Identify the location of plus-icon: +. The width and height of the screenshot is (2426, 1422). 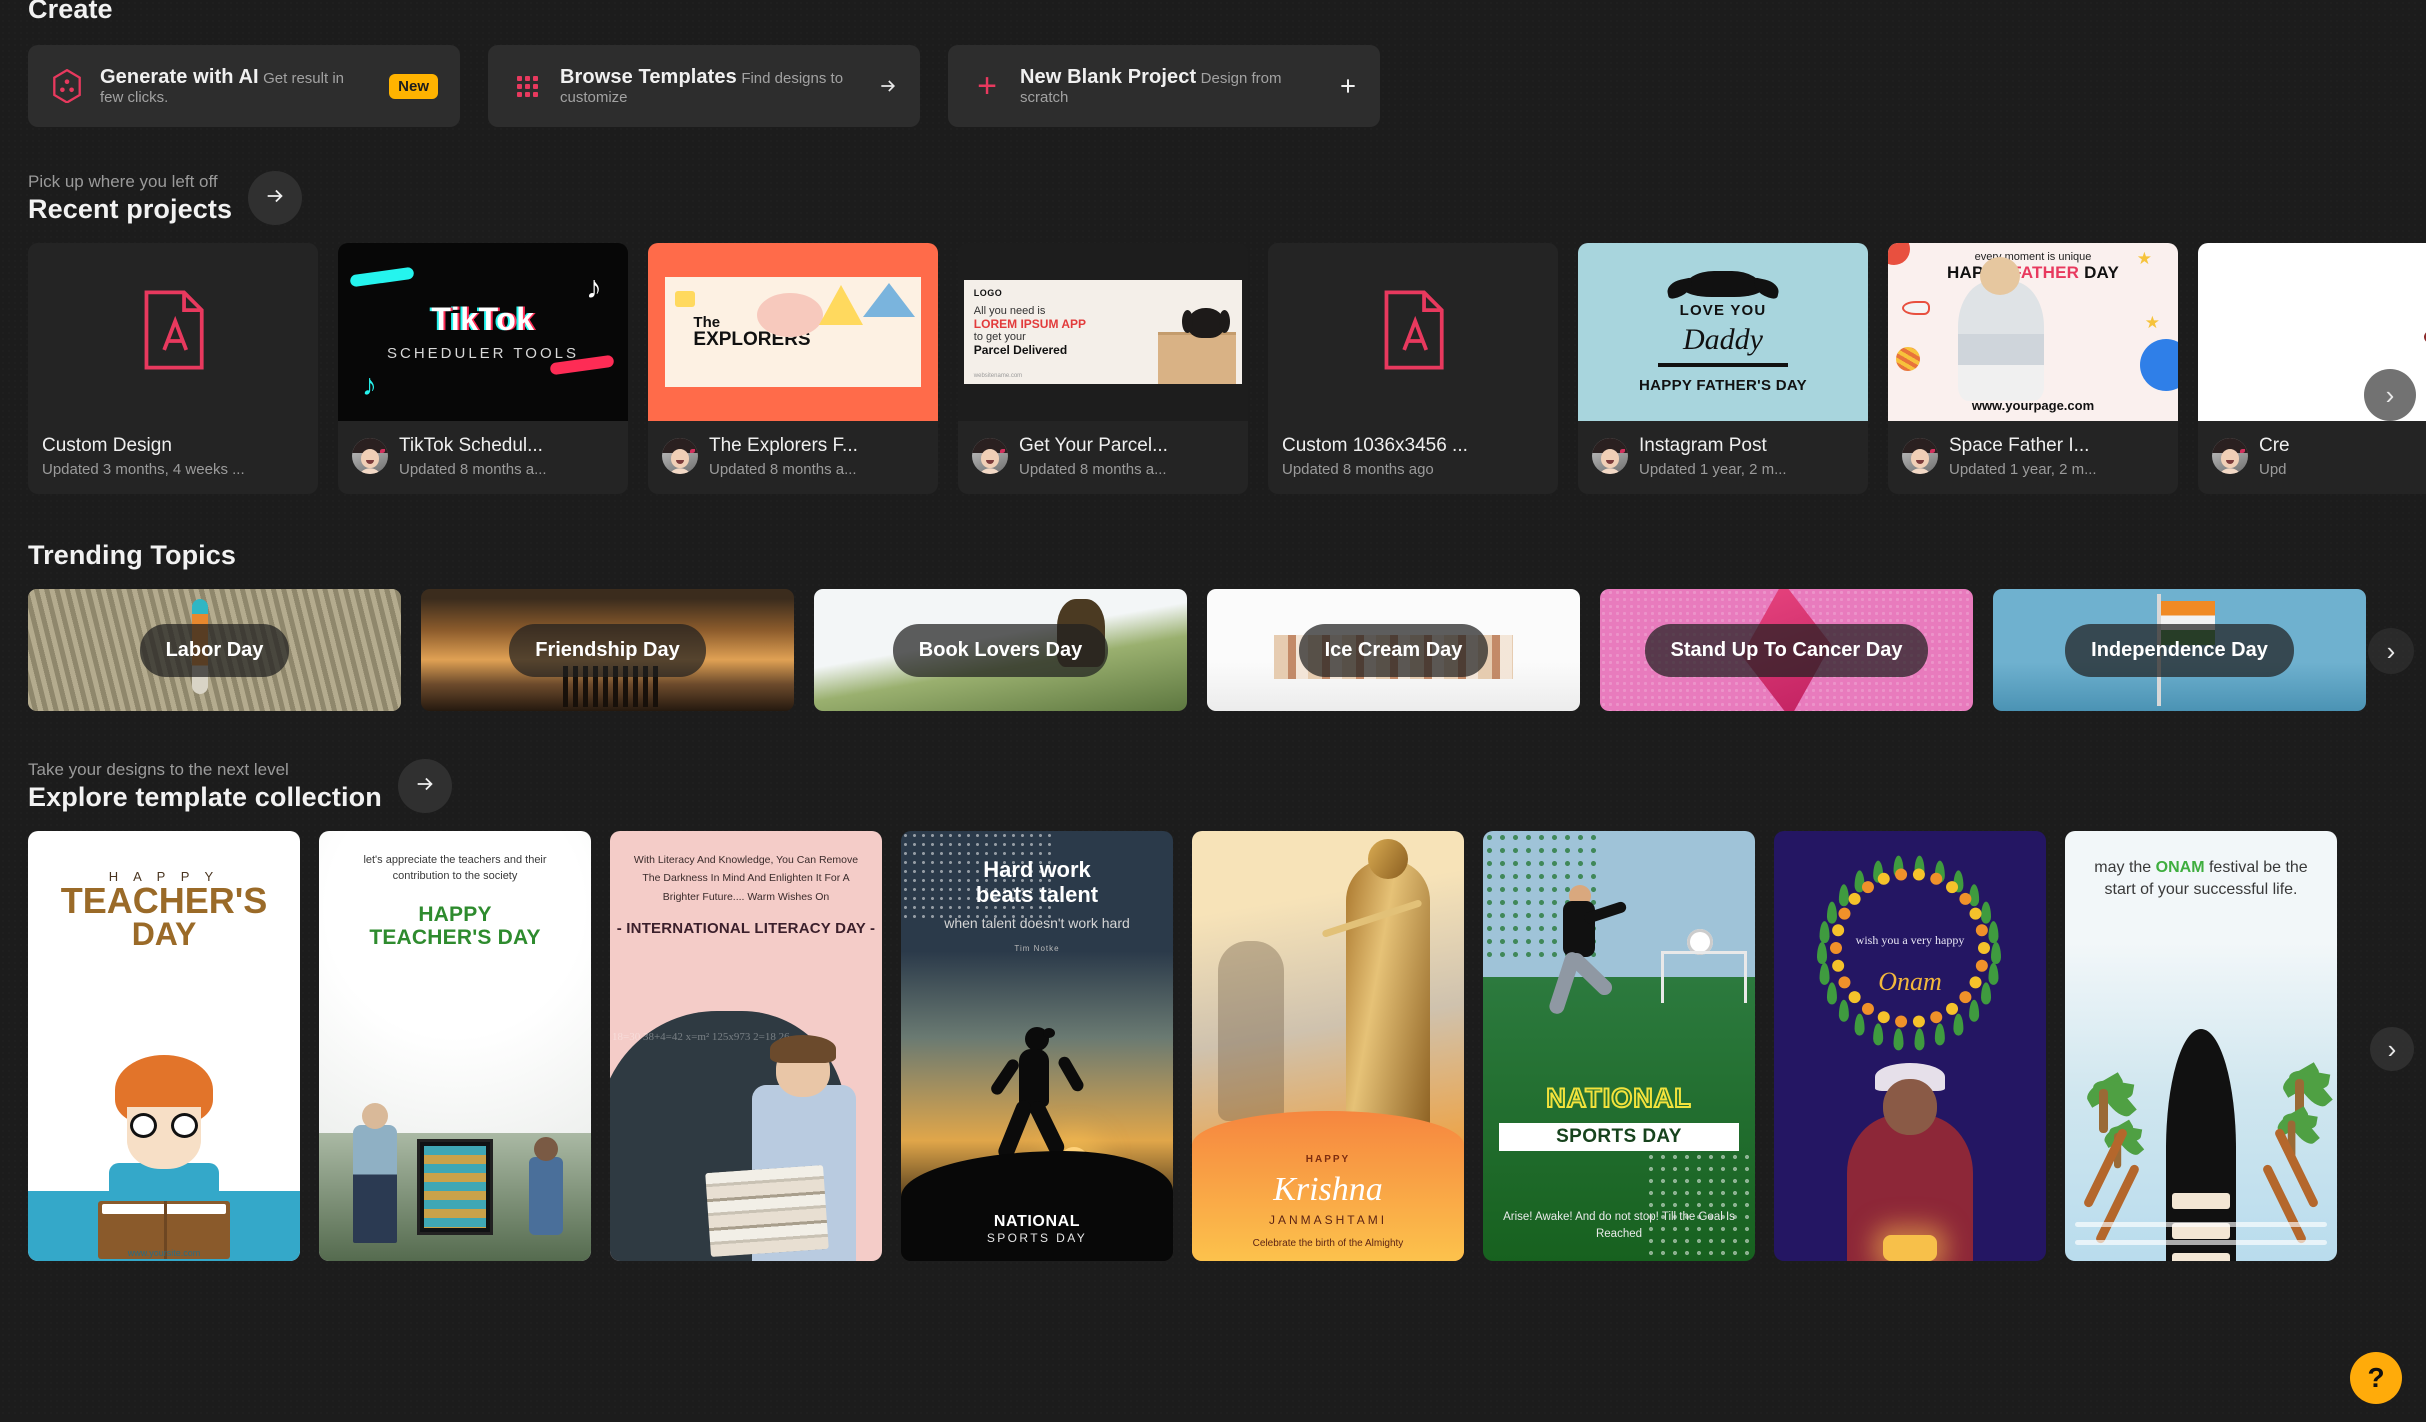
(987, 86).